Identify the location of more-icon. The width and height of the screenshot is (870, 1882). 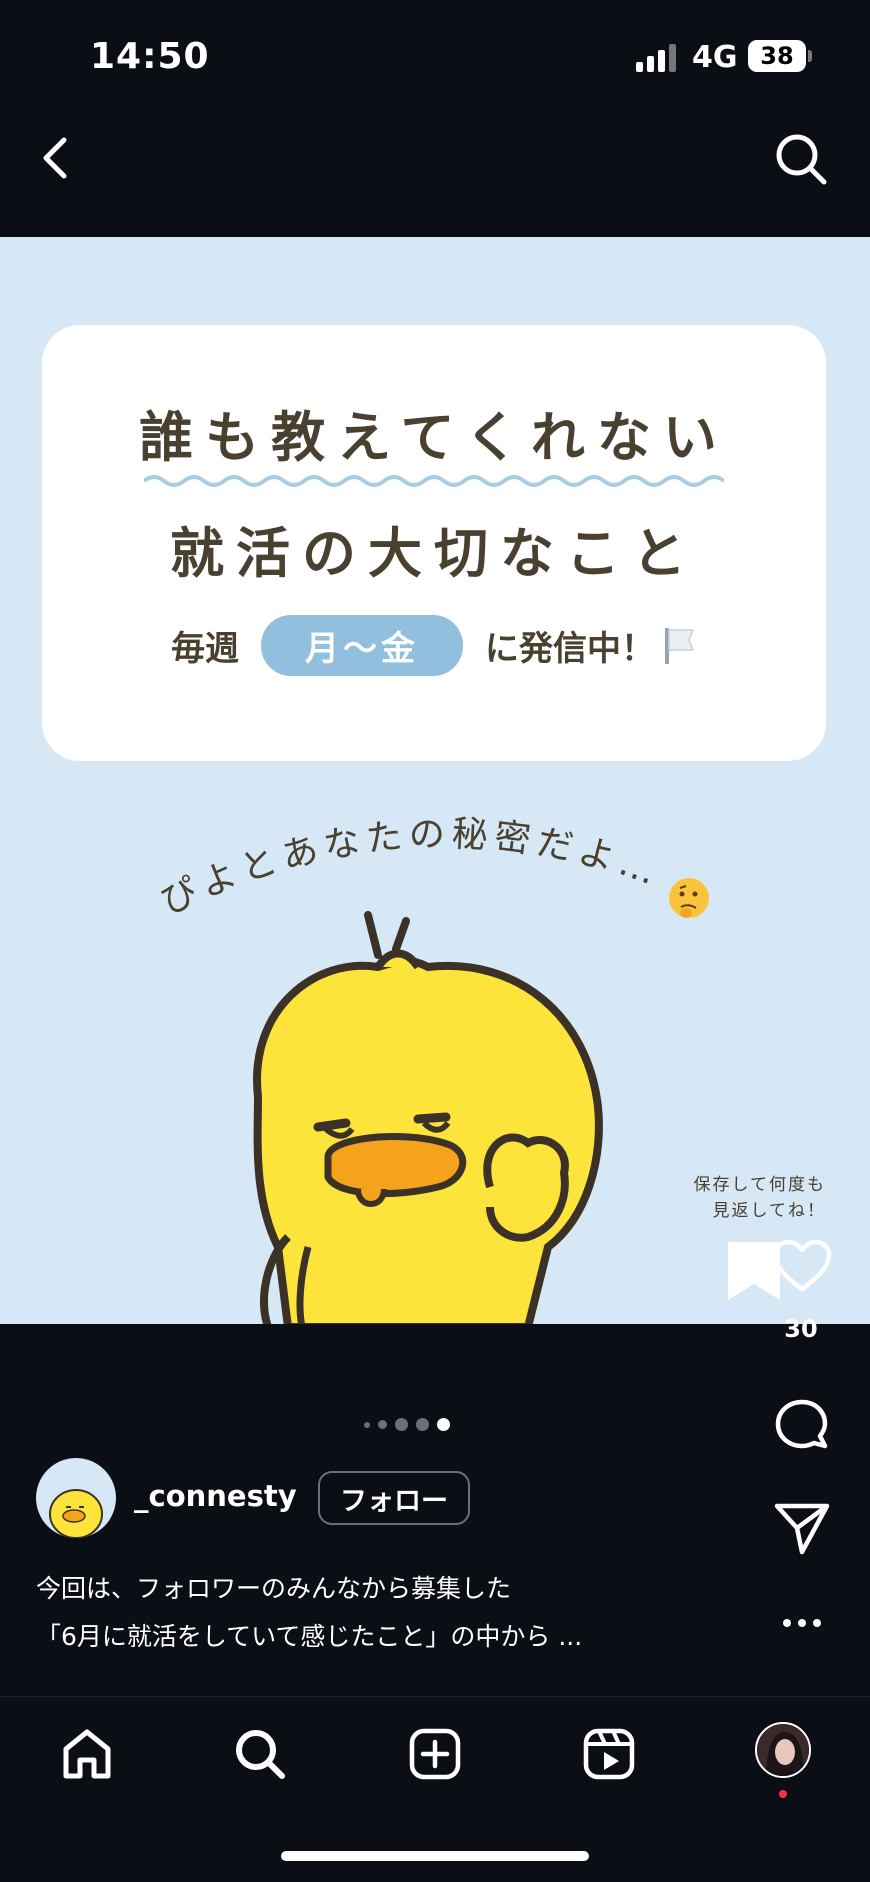
(802, 1623).